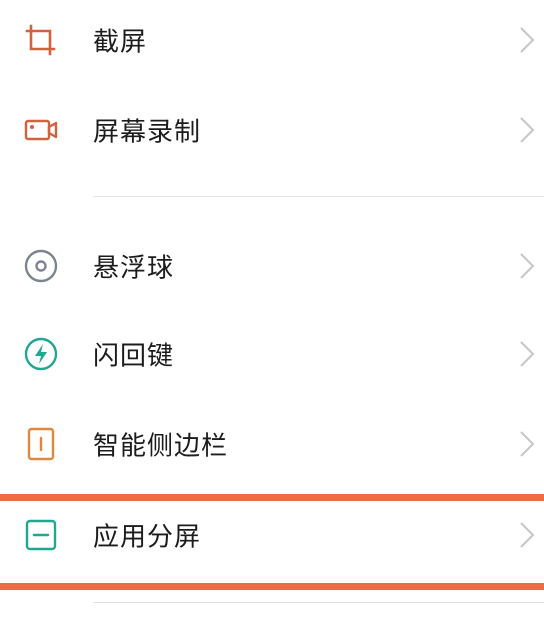  I want to click on settings-item-split-screen: 应用分屏, so click(272, 535).